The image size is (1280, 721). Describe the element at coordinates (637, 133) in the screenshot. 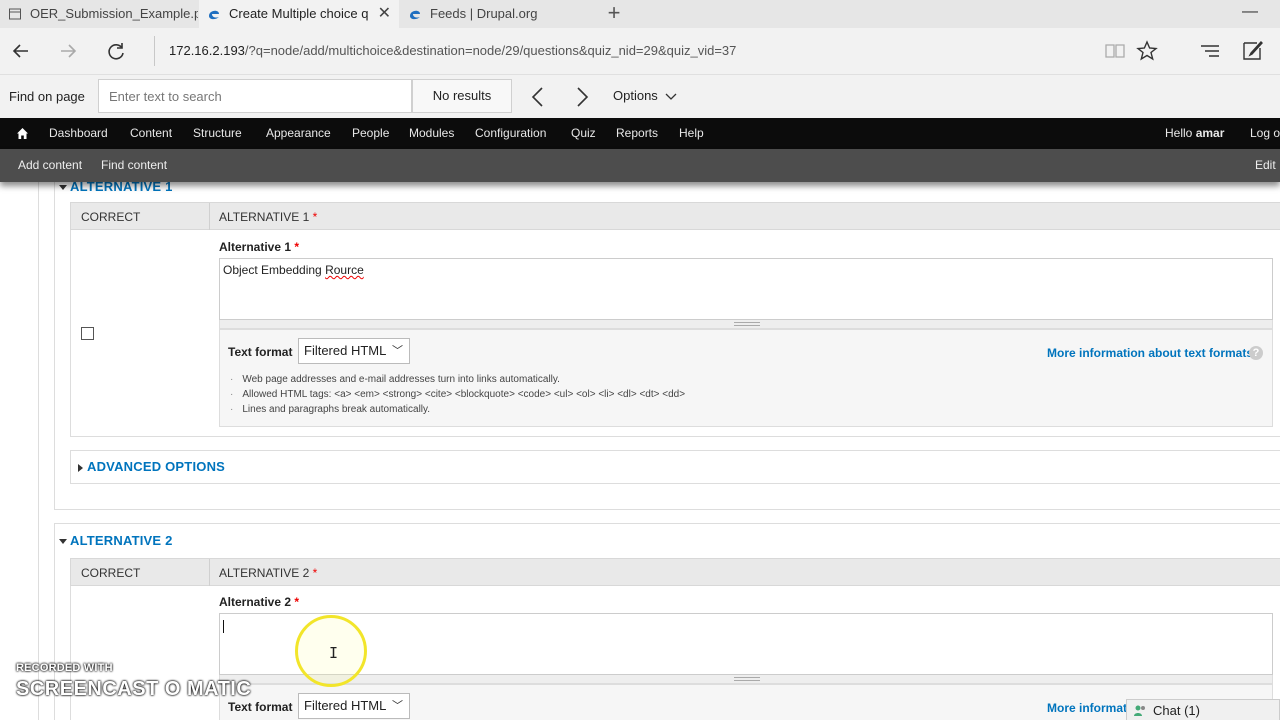

I see `toolbar-reports: Reports` at that location.